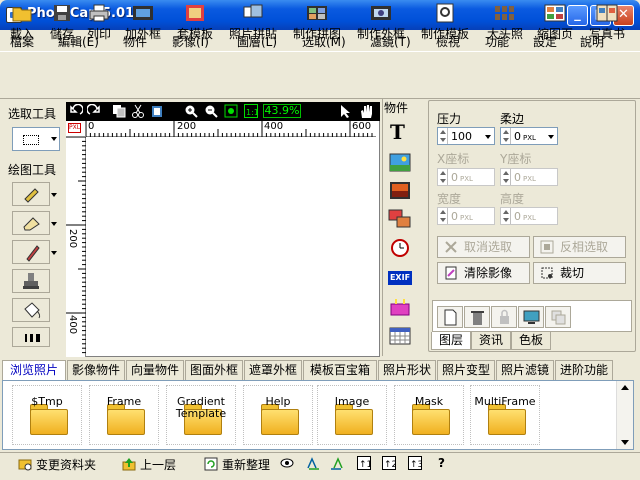 Image resolution: width=640 pixels, height=480 pixels. I want to click on folder-item: MultiFrame, so click(505, 415).